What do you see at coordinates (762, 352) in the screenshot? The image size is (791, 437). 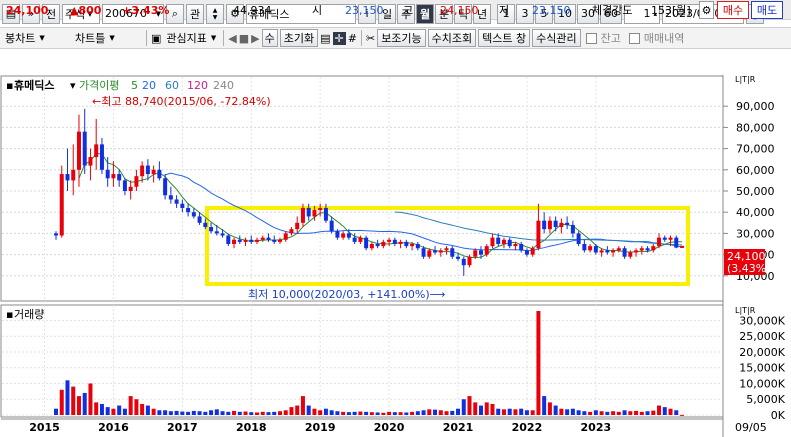 I see `volume-tick-label: 20,000K` at bounding box center [762, 352].